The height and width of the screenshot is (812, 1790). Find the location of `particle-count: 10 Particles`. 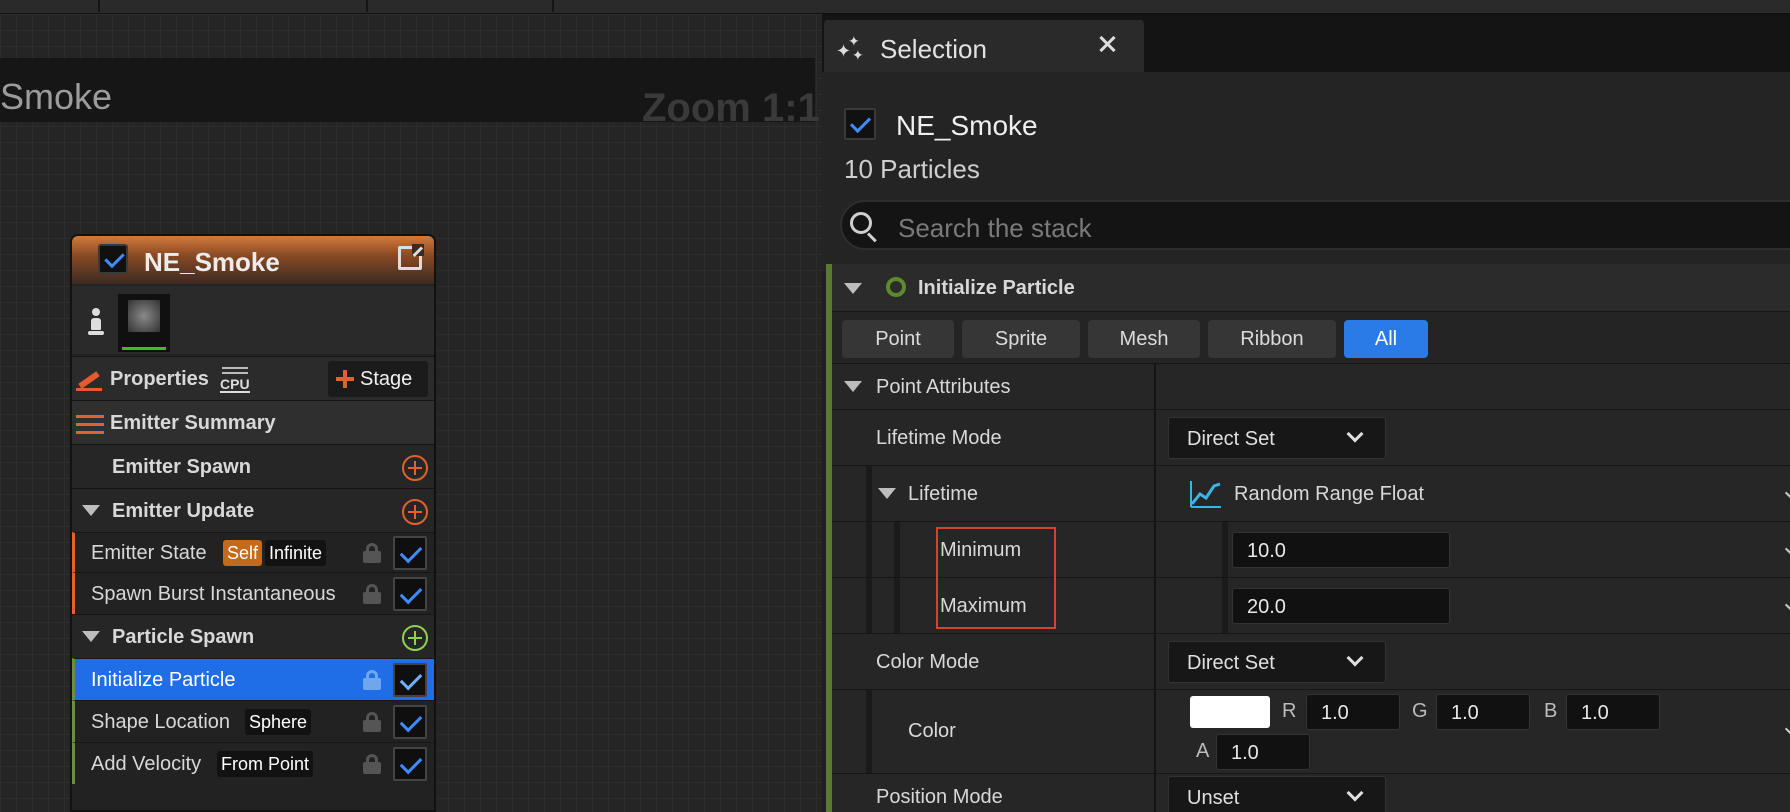

particle-count: 10 Particles is located at coordinates (912, 169).